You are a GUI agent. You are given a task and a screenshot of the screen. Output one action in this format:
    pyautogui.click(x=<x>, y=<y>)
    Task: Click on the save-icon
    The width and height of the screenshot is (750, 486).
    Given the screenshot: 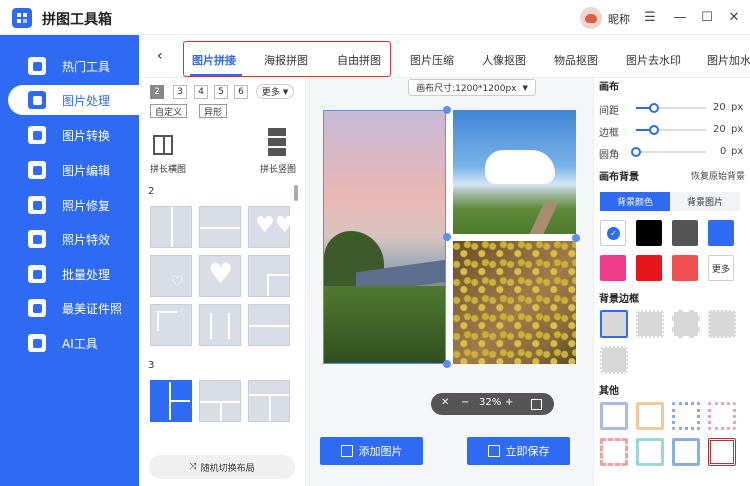 What is the action you would take?
    pyautogui.click(x=493, y=451)
    